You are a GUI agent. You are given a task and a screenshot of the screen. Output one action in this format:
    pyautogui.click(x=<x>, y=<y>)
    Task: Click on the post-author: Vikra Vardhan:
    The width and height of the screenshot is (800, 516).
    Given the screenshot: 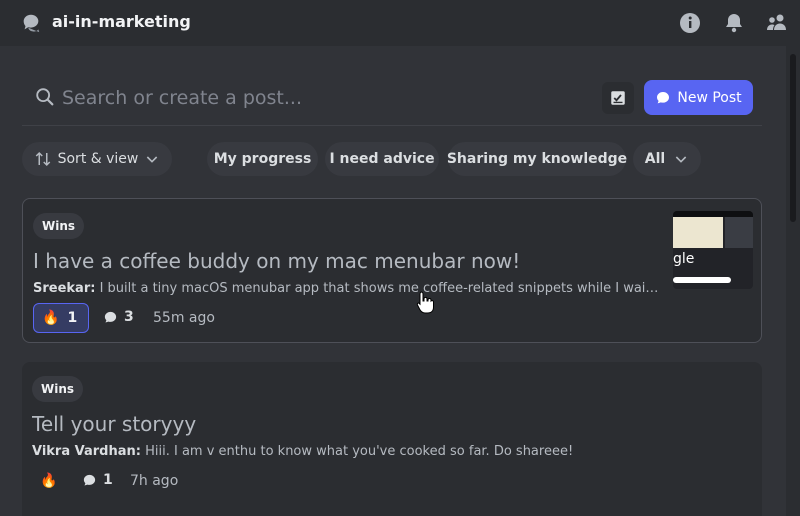 What is the action you would take?
    pyautogui.click(x=86, y=451)
    